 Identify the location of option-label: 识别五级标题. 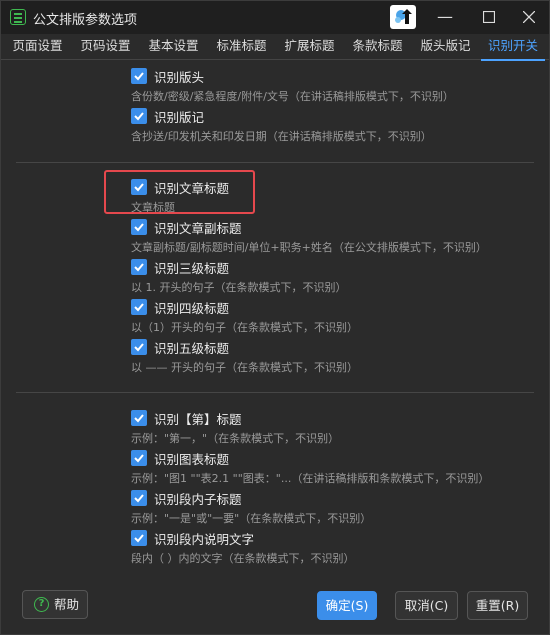
(191, 347).